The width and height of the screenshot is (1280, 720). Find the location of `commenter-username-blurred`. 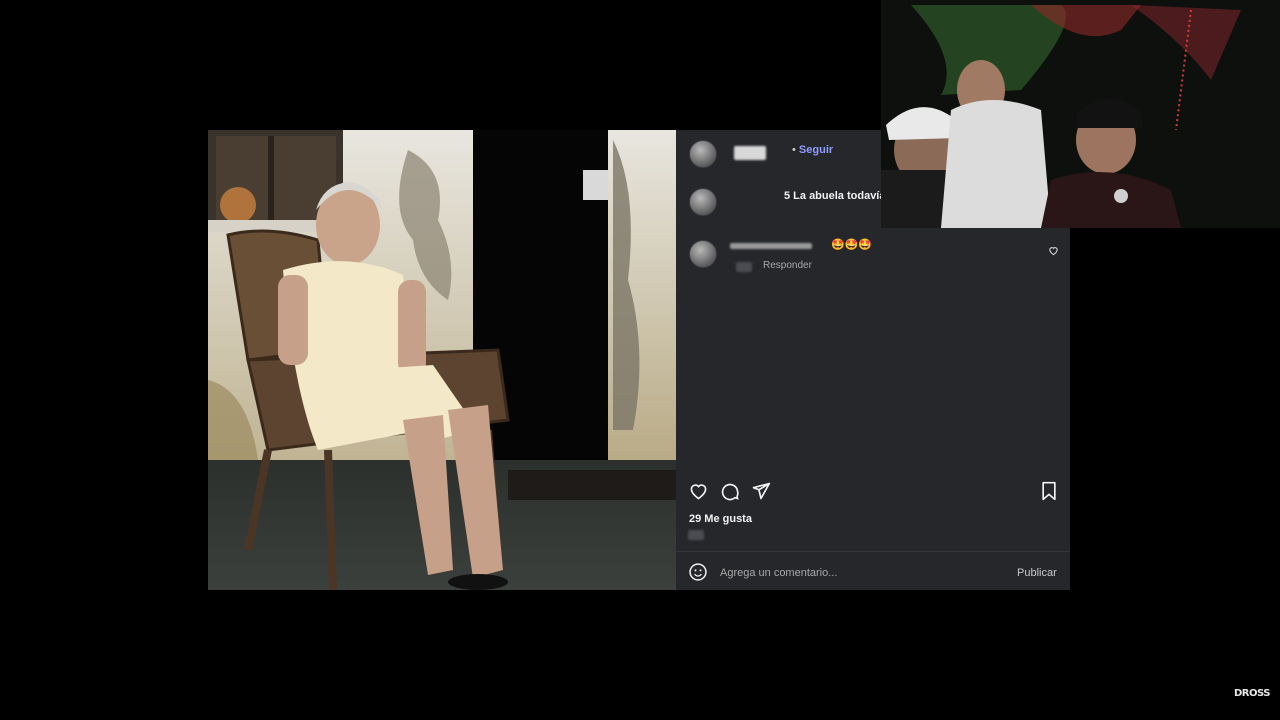

commenter-username-blurred is located at coordinates (771, 246).